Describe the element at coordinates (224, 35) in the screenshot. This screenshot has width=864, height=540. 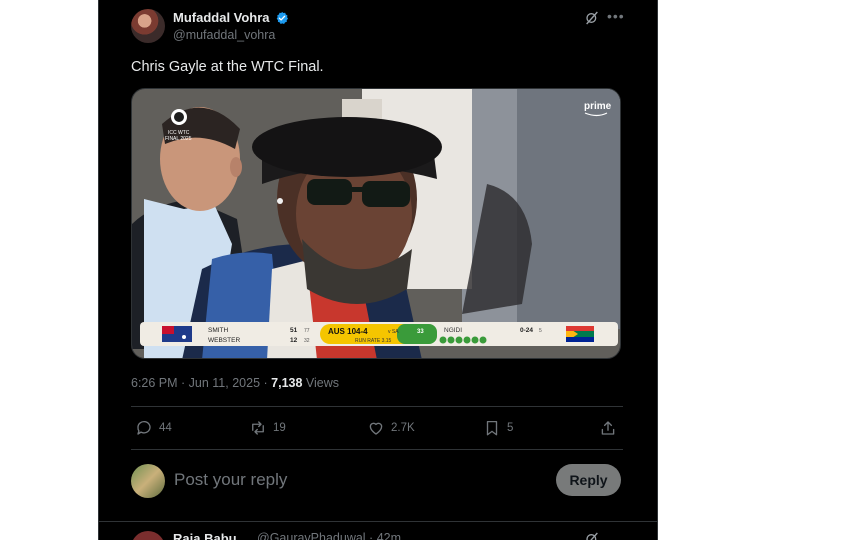
I see `author-handle: @mufaddal_vohra` at that location.